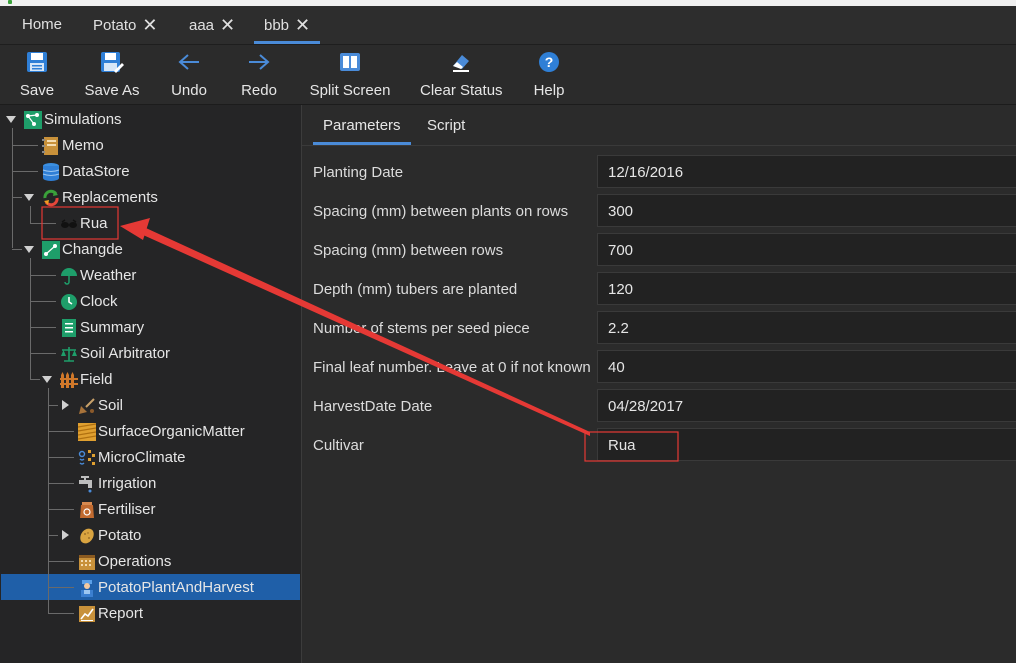  I want to click on umbrella-icon, so click(69, 276).